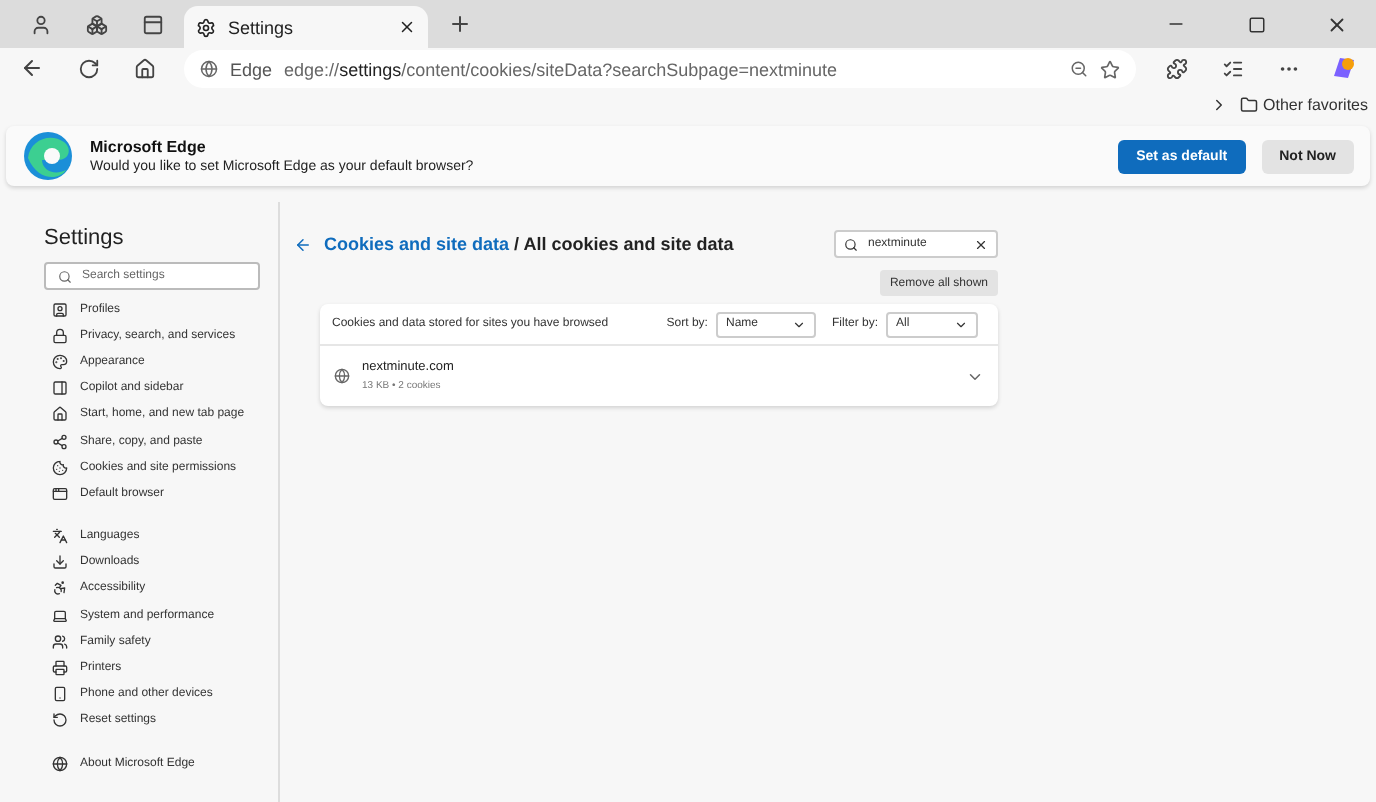 The width and height of the screenshot is (1376, 802). Describe the element at coordinates (85, 238) in the screenshot. I see `sidebar-title: Settings` at that location.